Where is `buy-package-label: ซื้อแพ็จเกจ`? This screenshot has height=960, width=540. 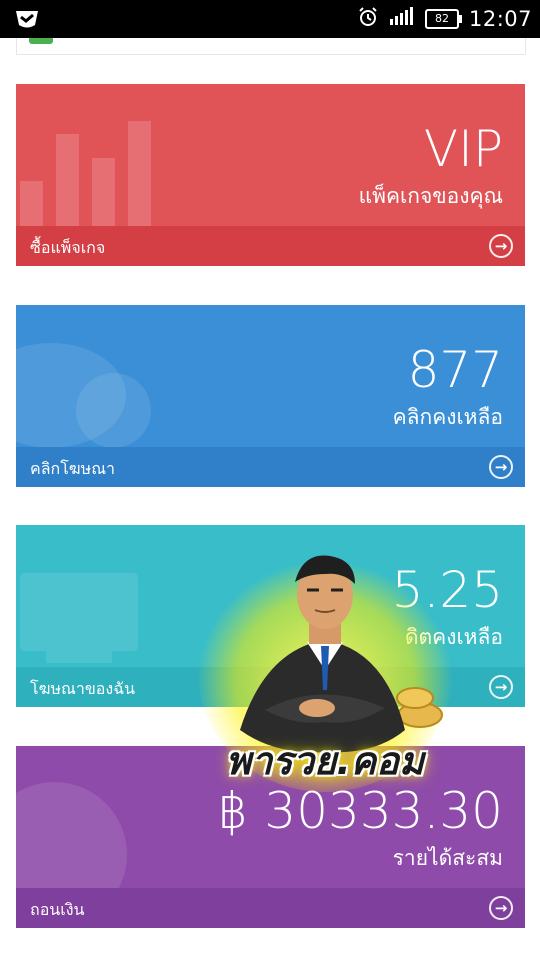
buy-package-label: ซื้อแพ็จเกจ is located at coordinates (68, 247).